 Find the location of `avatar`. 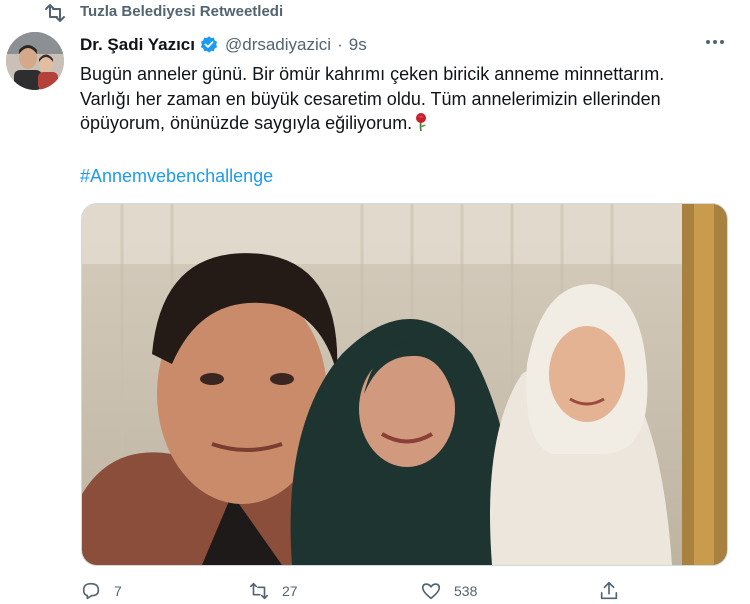

avatar is located at coordinates (35, 61).